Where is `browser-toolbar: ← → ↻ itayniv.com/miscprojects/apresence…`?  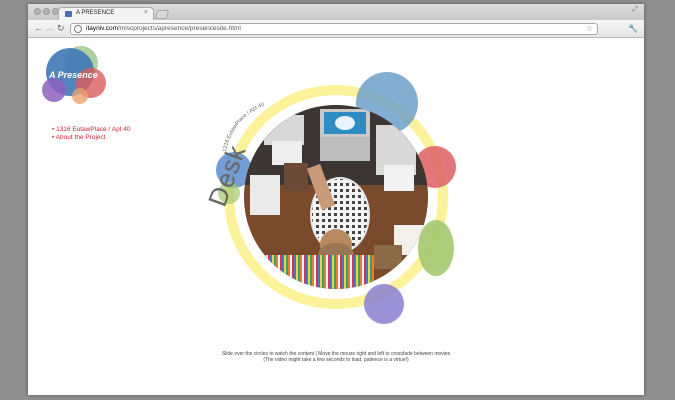
browser-toolbar: ← → ↻ itayniv.com/miscprojects/apresence… is located at coordinates (336, 29).